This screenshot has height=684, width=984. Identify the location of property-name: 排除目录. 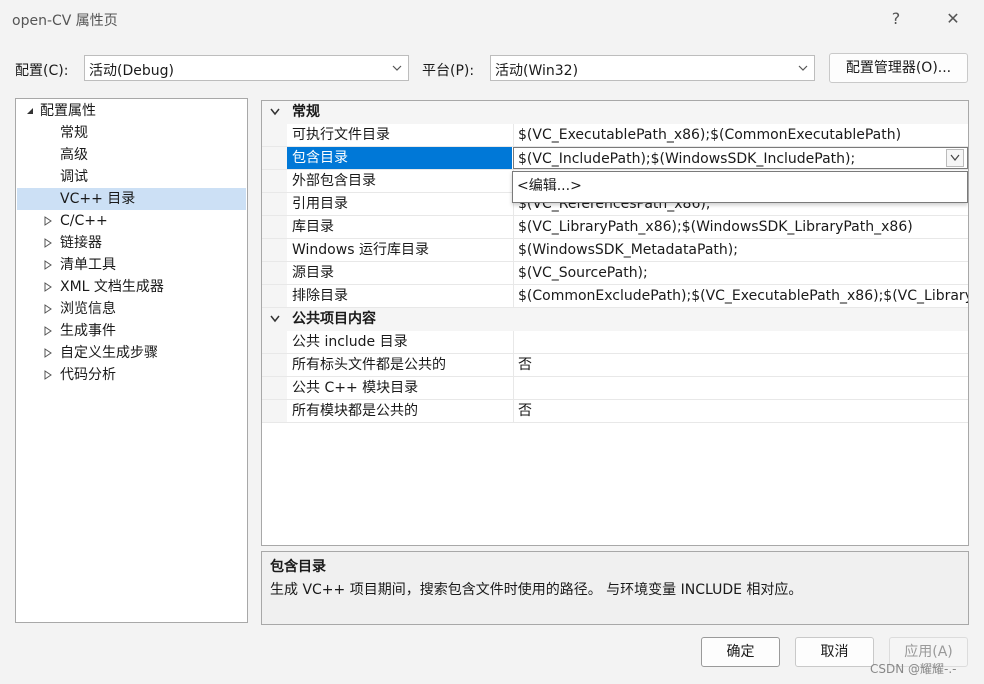
(320, 296).